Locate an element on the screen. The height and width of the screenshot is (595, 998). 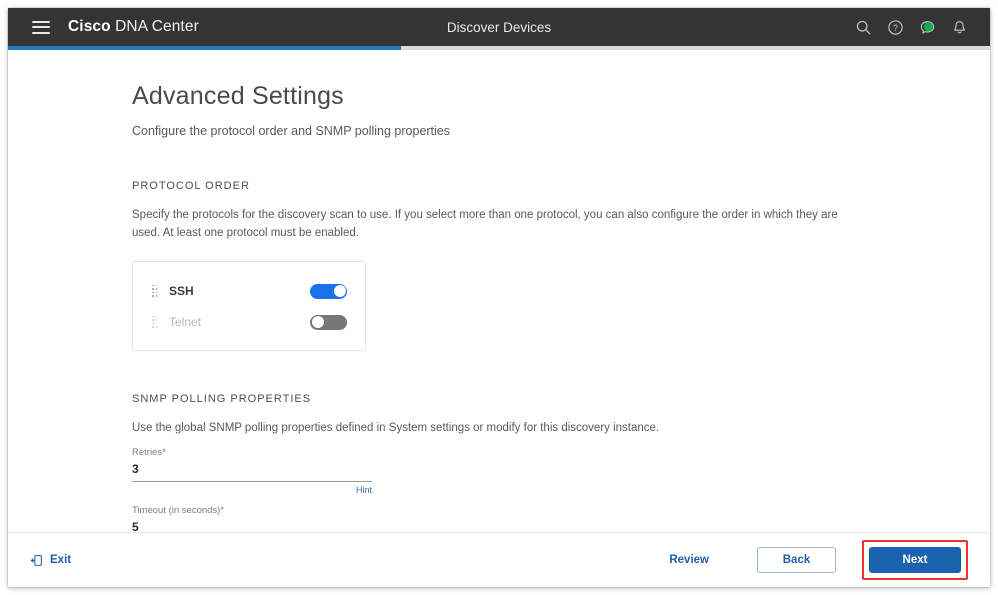
exit-button: Exit is located at coordinates (50, 560).